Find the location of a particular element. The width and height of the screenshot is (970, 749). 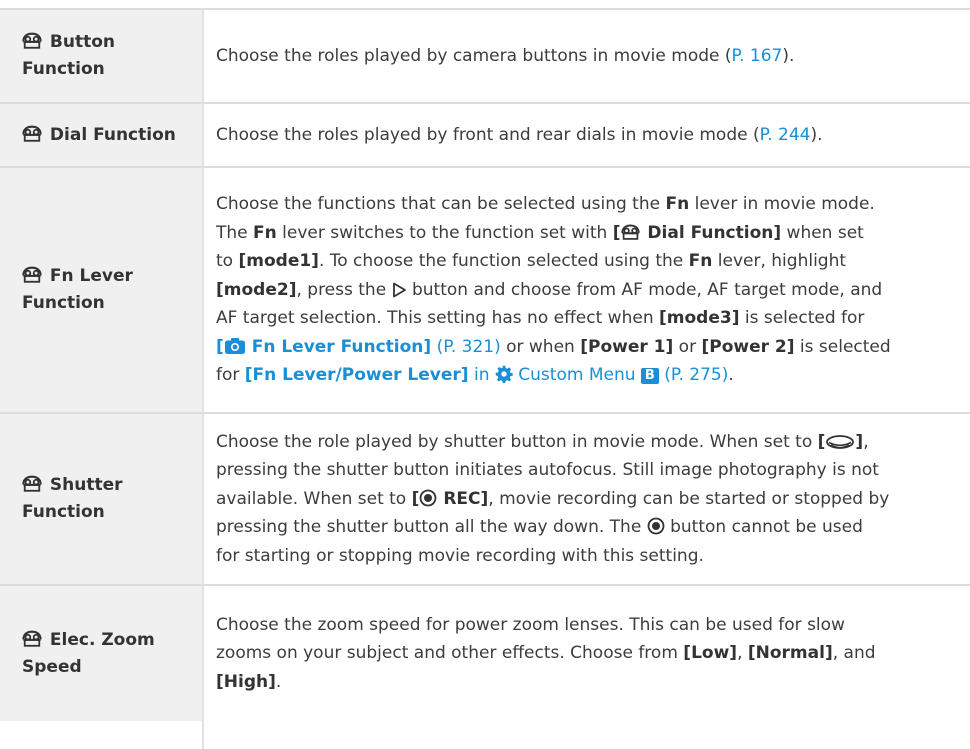

row-name-cell: Dial Function is located at coordinates (101, 135).